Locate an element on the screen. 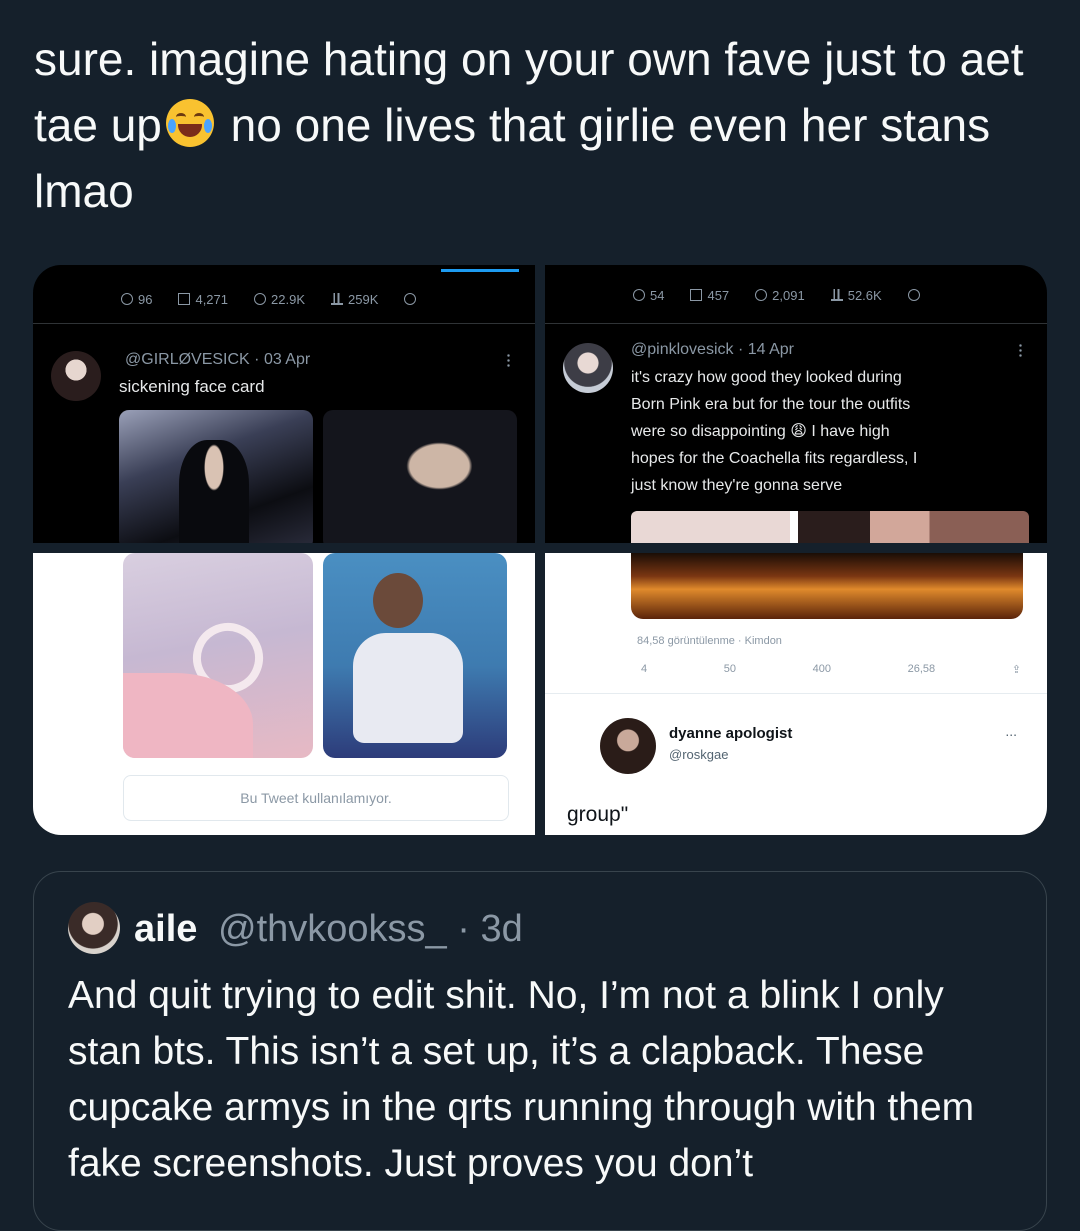 The height and width of the screenshot is (1231, 1080). stats-row: 54 457 2,091 52.6K is located at coordinates (796, 295).